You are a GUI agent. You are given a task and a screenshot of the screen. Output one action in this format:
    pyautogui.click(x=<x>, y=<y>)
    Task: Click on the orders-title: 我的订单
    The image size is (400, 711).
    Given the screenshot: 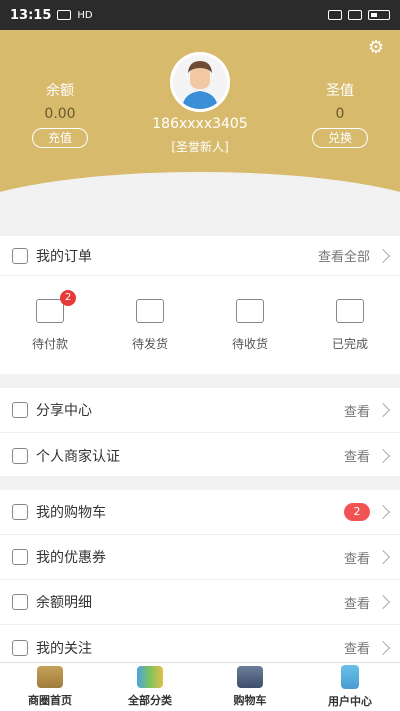 What is the action you would take?
    pyautogui.click(x=64, y=256)
    